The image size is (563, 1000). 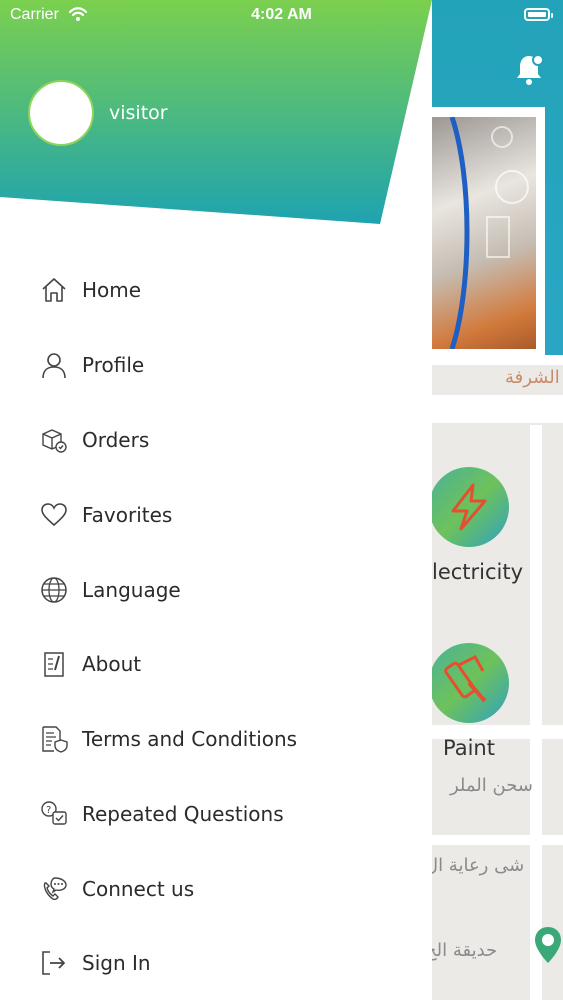 What do you see at coordinates (61, 113) in the screenshot?
I see `avatar` at bounding box center [61, 113].